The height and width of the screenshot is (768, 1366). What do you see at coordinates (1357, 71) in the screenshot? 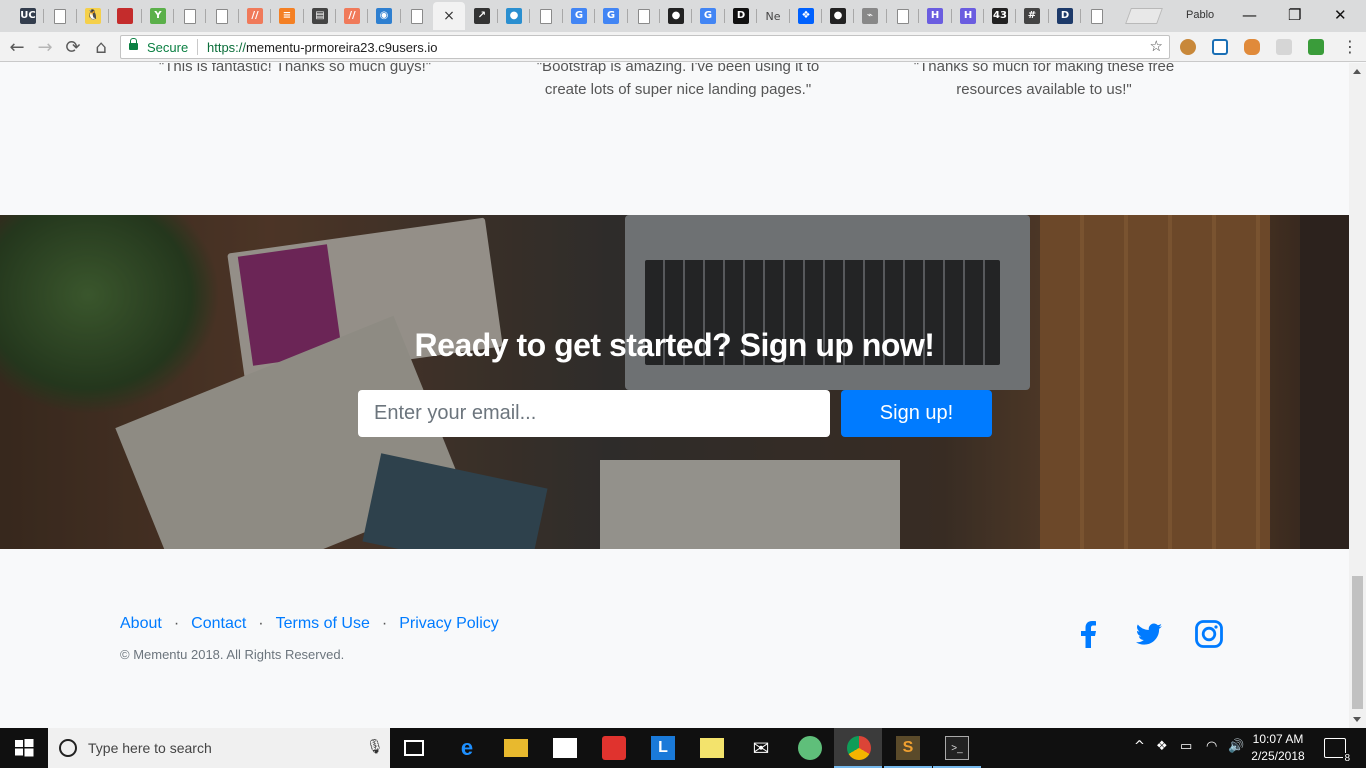
I see `scroll-up-arrow-icon` at bounding box center [1357, 71].